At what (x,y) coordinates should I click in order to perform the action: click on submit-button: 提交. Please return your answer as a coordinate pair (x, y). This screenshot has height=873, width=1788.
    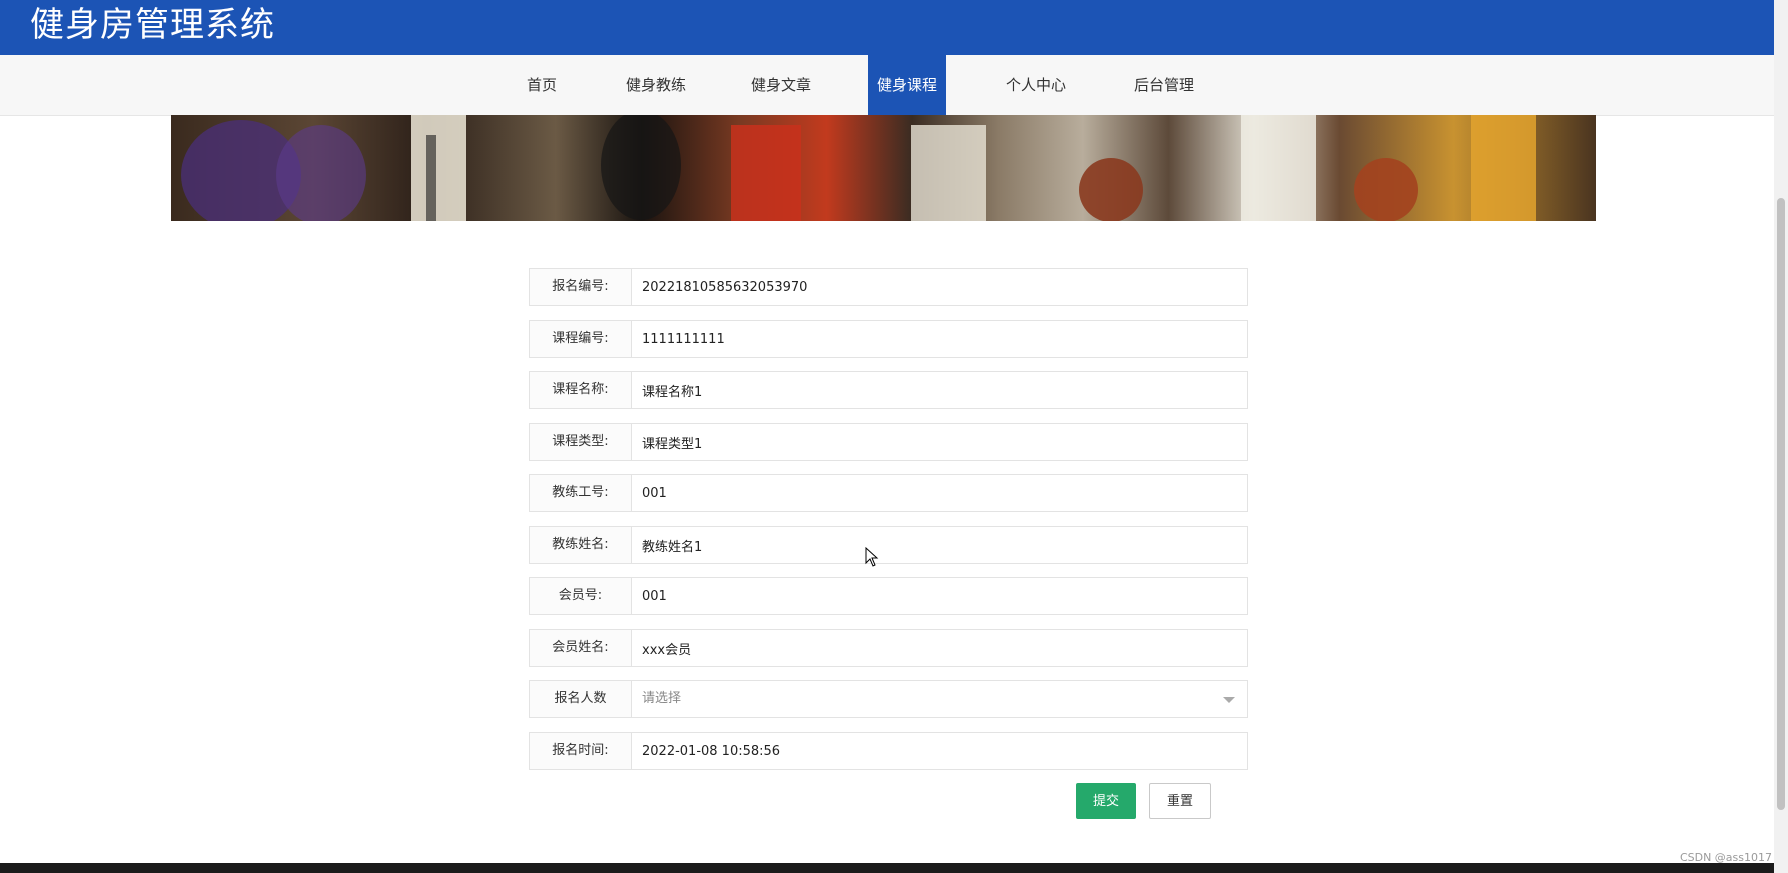
    Looking at the image, I should click on (1106, 801).